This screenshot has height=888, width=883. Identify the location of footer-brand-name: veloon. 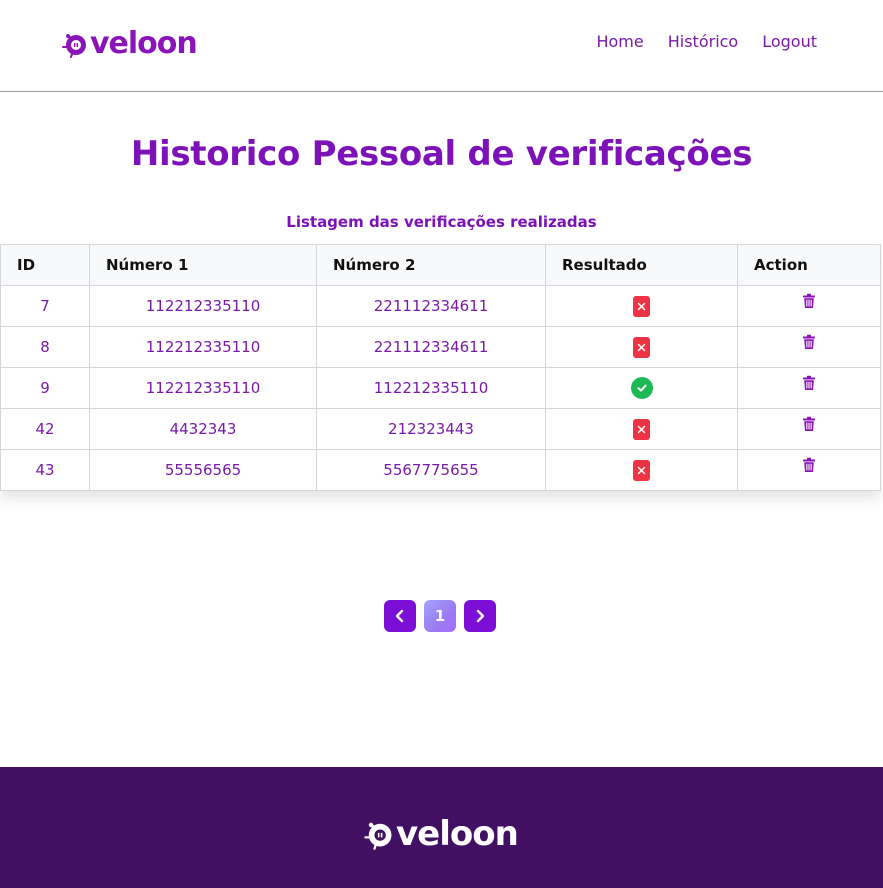
(457, 834).